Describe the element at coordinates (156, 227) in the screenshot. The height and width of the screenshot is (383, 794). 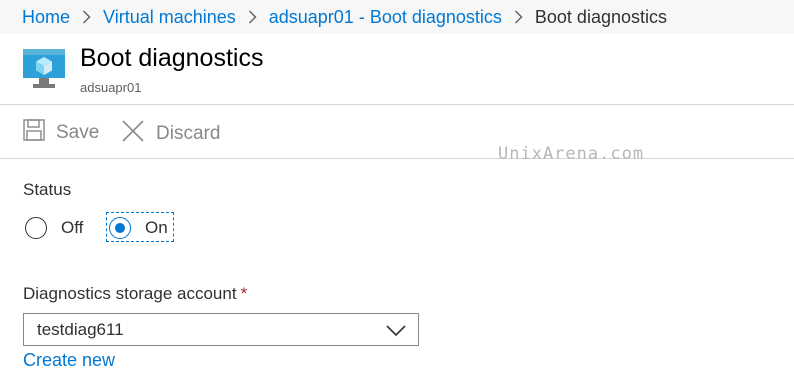
I see `status-on-label: On` at that location.